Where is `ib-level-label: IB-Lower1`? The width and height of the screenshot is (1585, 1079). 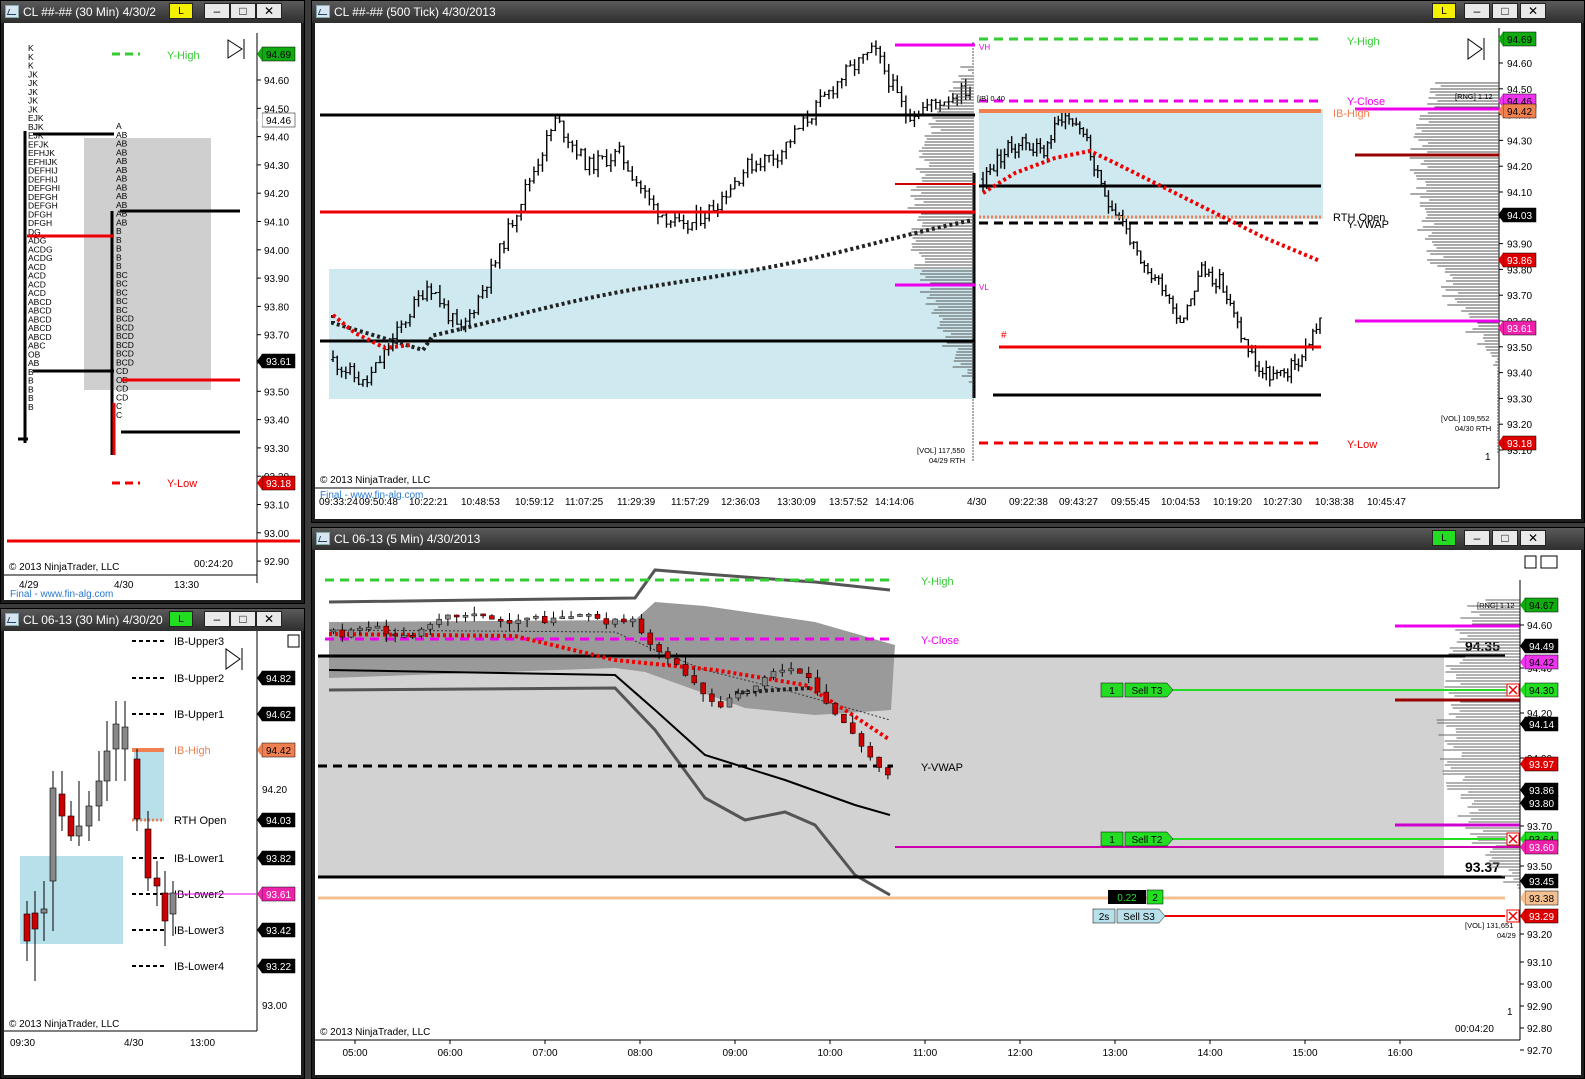 ib-level-label: IB-Lower1 is located at coordinates (199, 859).